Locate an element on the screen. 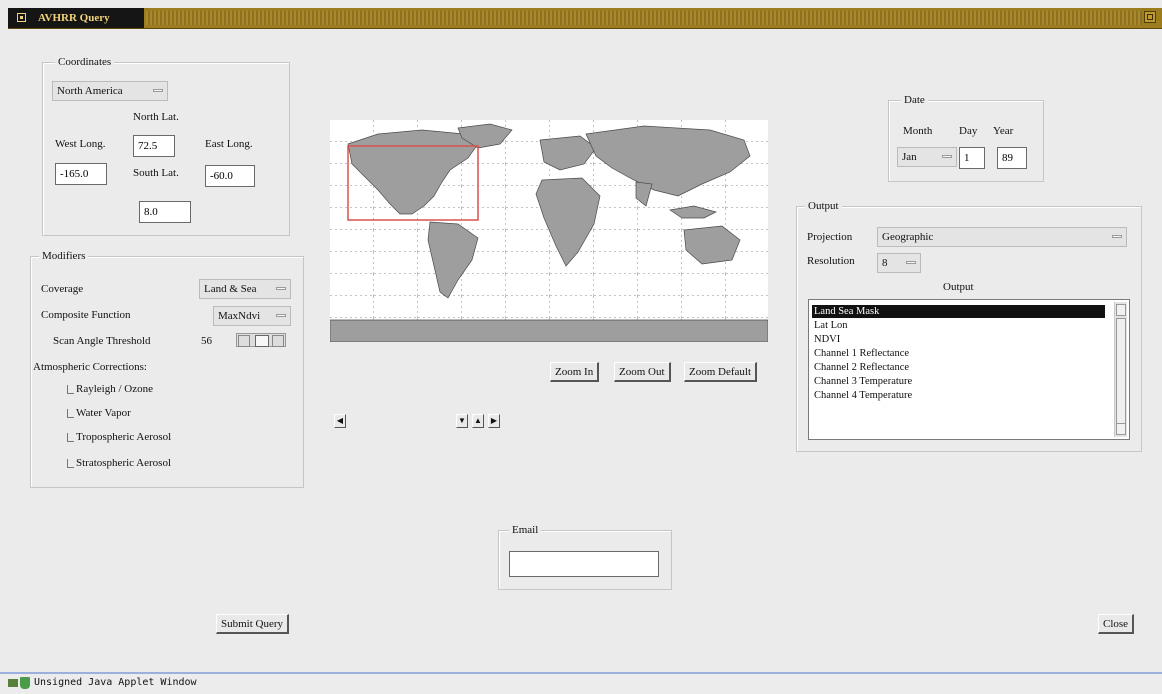 This screenshot has height=694, width=1162. list-item: Channel 1 Reflectance is located at coordinates (860, 353).